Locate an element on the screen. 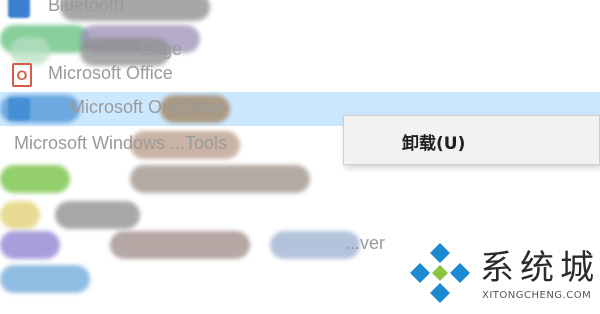 The height and width of the screenshot is (314, 600). xitongcheng-logo-icon is located at coordinates (440, 273).